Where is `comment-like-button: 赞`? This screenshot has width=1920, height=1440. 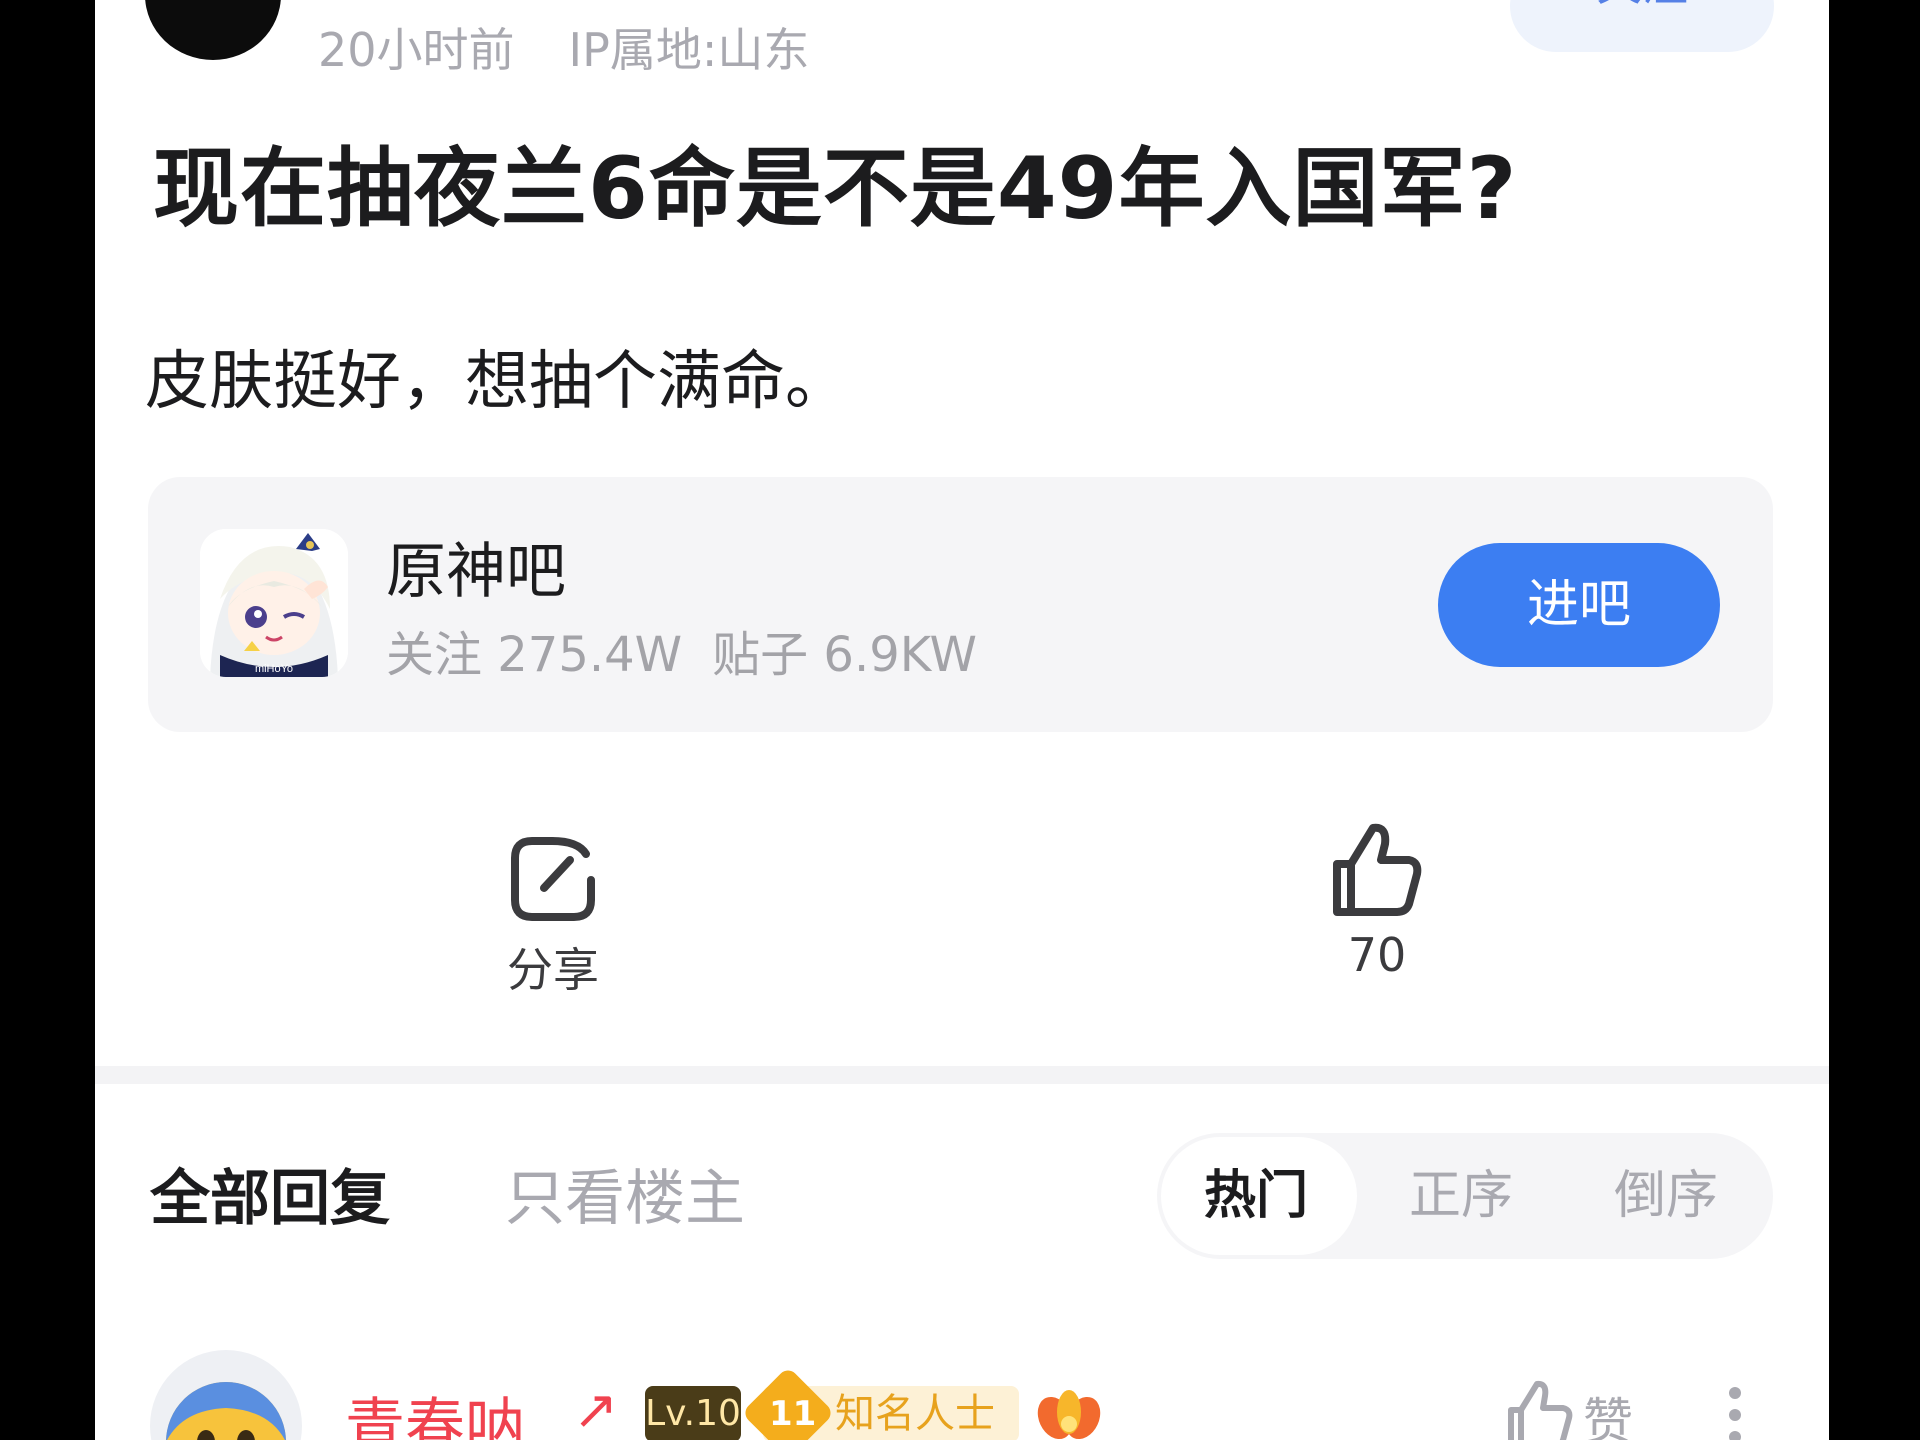
comment-like-button: 赞 is located at coordinates (1569, 1410).